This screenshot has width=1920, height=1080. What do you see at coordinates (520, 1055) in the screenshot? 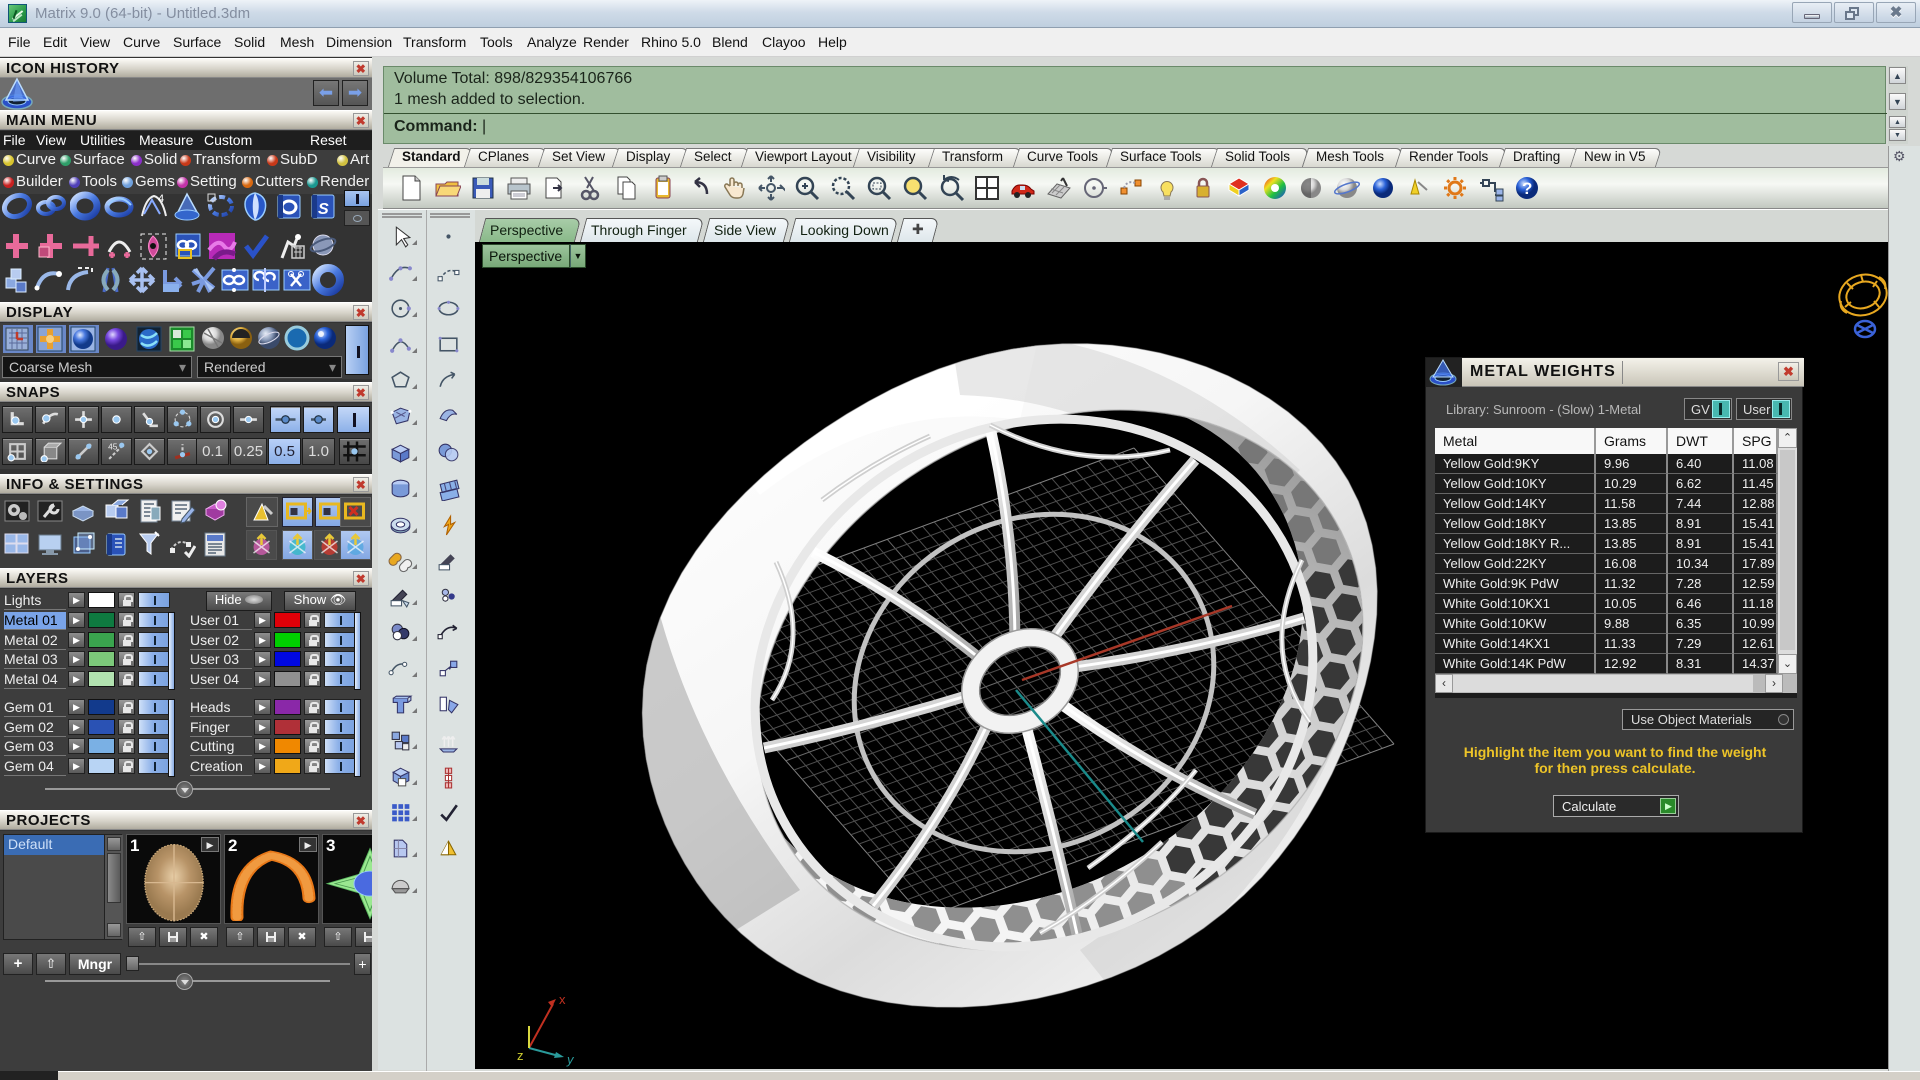
I see `svg-text: z` at bounding box center [520, 1055].